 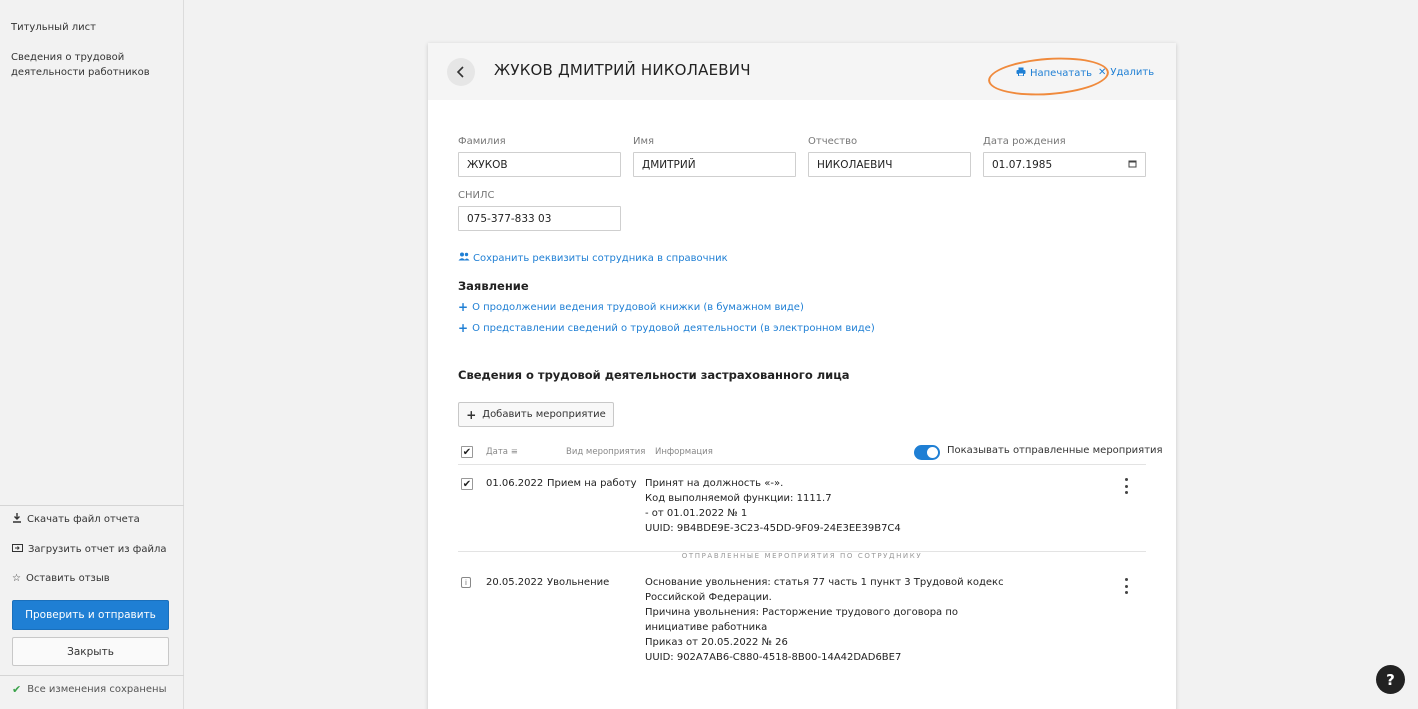 What do you see at coordinates (539, 164) in the screenshot?
I see `surname-field: ЖУКОВ` at bounding box center [539, 164].